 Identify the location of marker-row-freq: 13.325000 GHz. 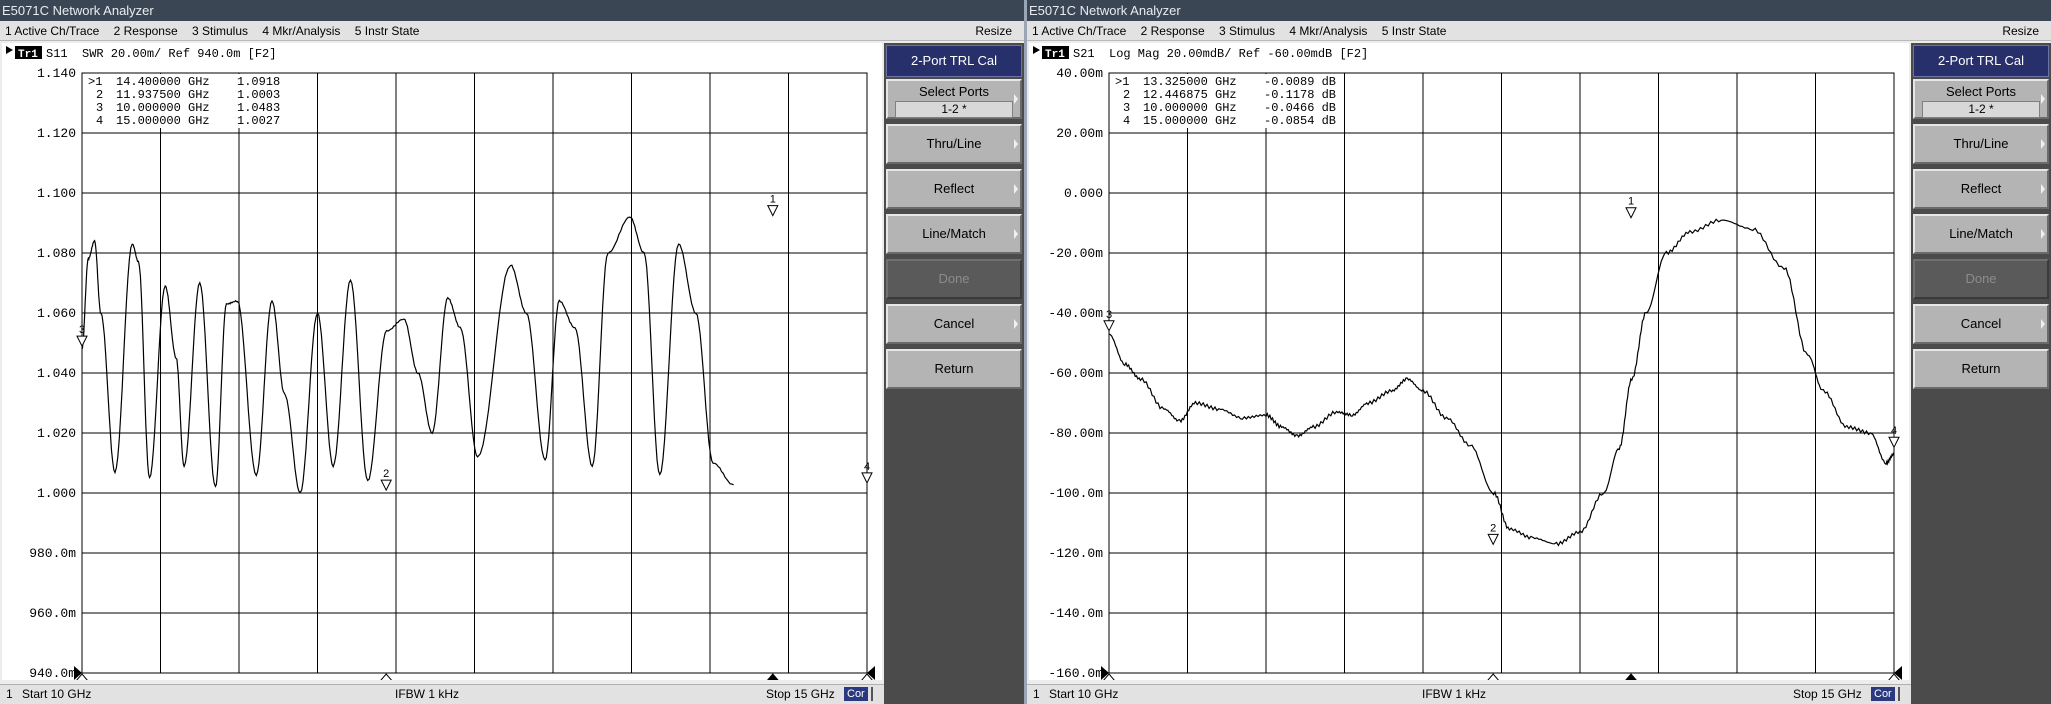
(1190, 82).